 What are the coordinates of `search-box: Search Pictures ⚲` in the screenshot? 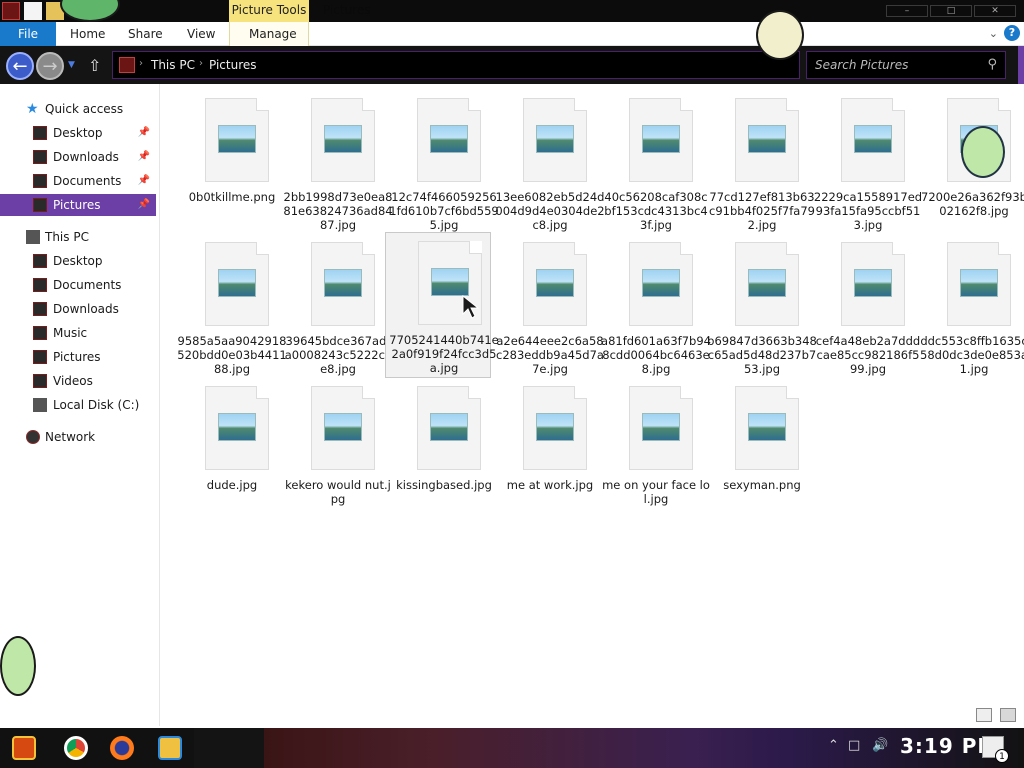 It's located at (906, 65).